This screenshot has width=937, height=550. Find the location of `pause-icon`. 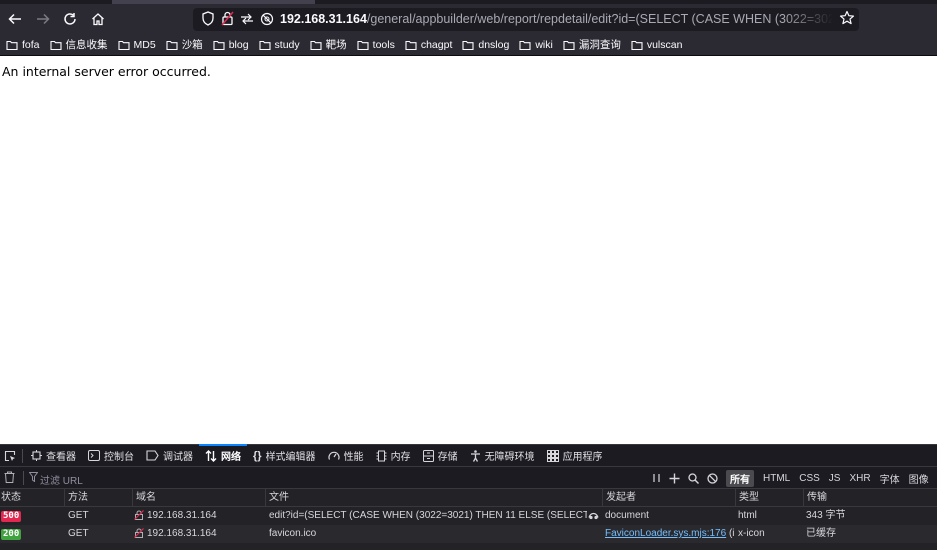

pause-icon is located at coordinates (656, 478).